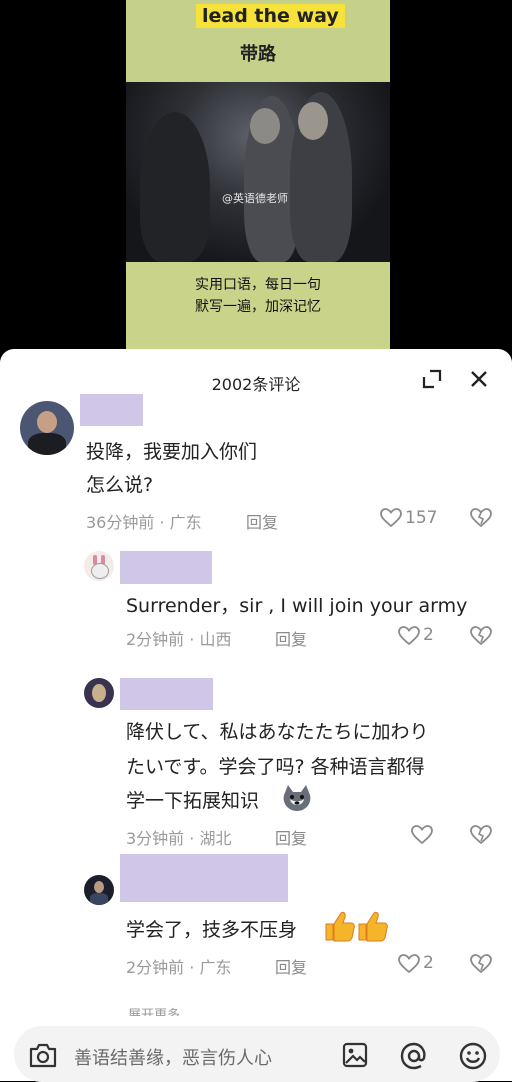 The width and height of the screenshot is (512, 1082). What do you see at coordinates (258, 172) in the screenshot?
I see `video-scene: @英语德老师` at bounding box center [258, 172].